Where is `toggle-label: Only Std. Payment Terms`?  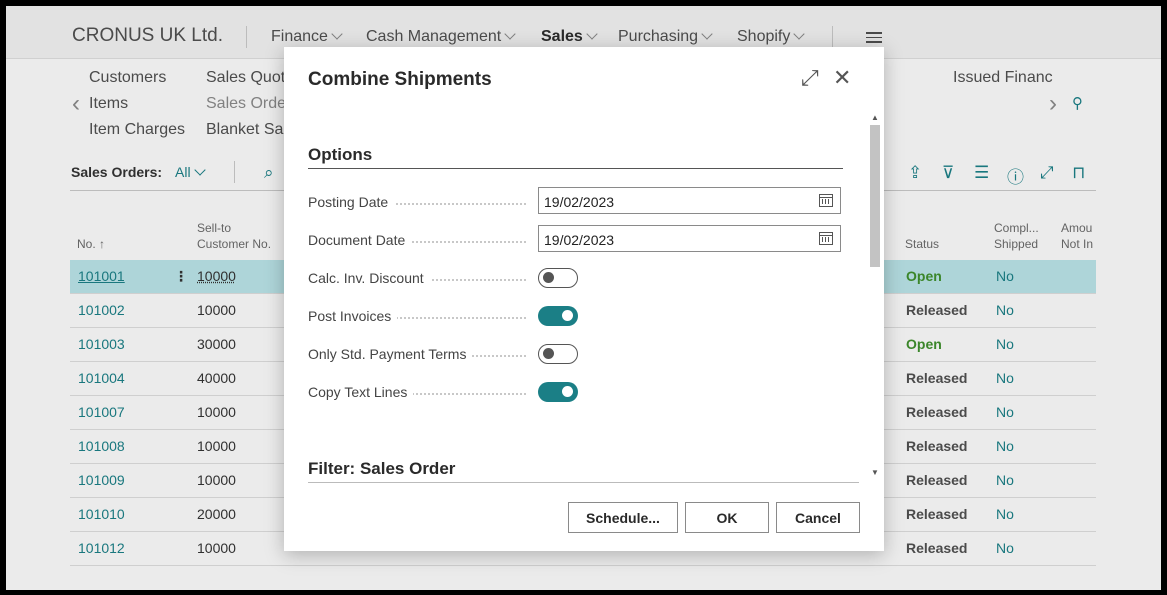 toggle-label: Only Std. Payment Terms is located at coordinates (417, 354).